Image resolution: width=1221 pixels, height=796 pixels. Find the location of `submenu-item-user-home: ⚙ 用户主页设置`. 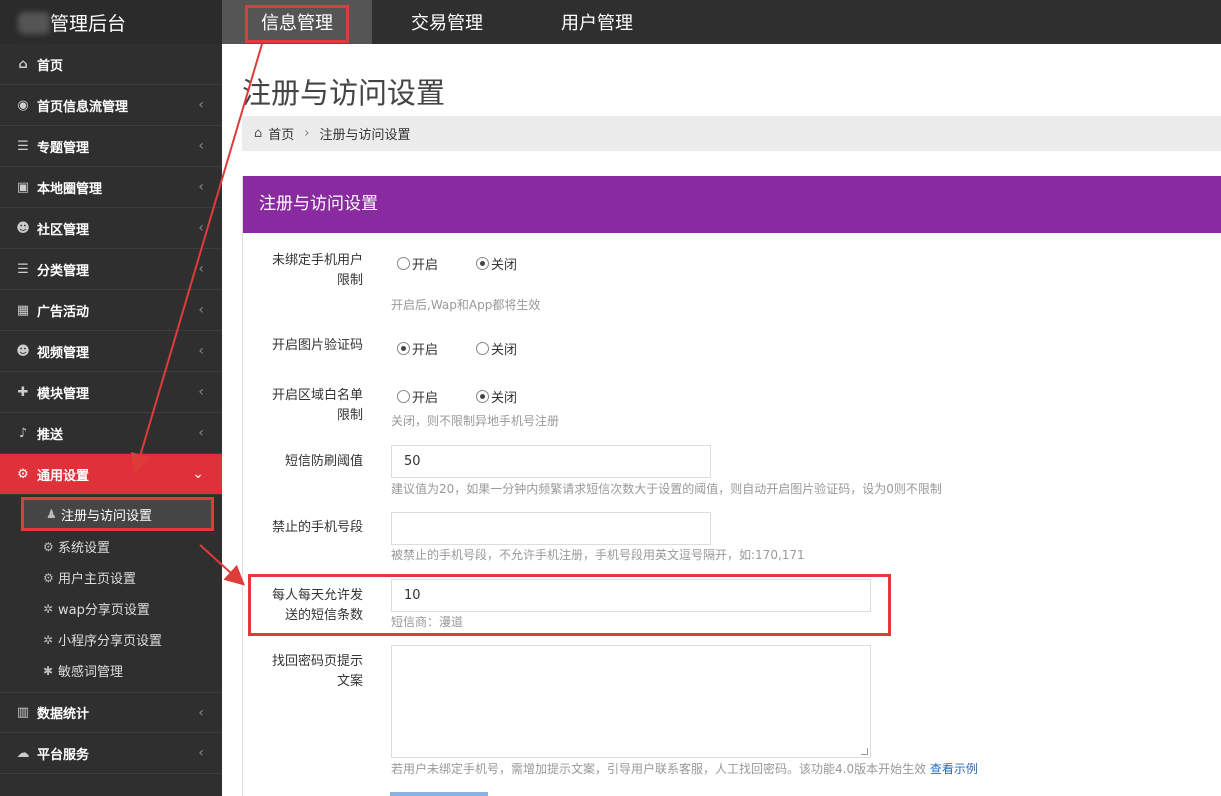

submenu-item-user-home: ⚙ 用户主页设置 is located at coordinates (111, 577).